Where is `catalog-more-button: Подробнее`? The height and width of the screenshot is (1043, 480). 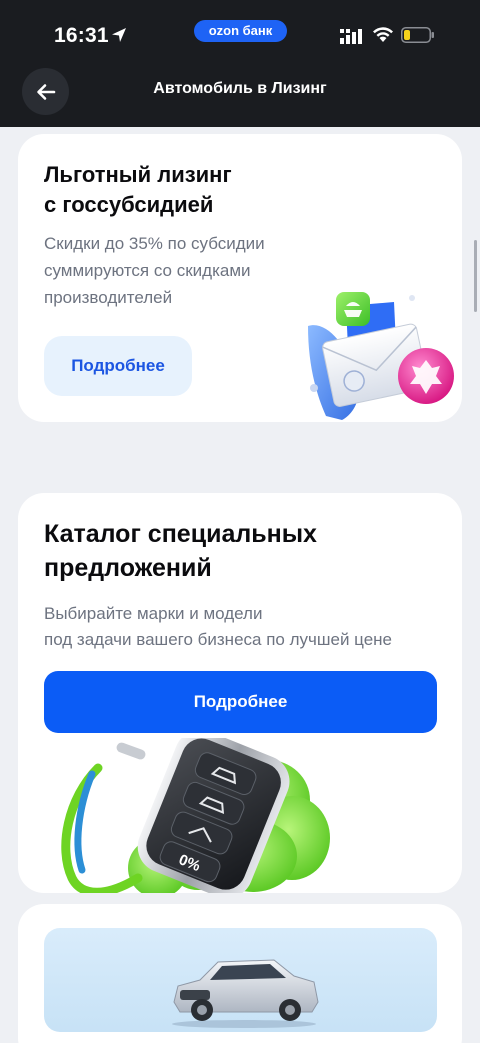
catalog-more-button: Подробнее is located at coordinates (240, 702).